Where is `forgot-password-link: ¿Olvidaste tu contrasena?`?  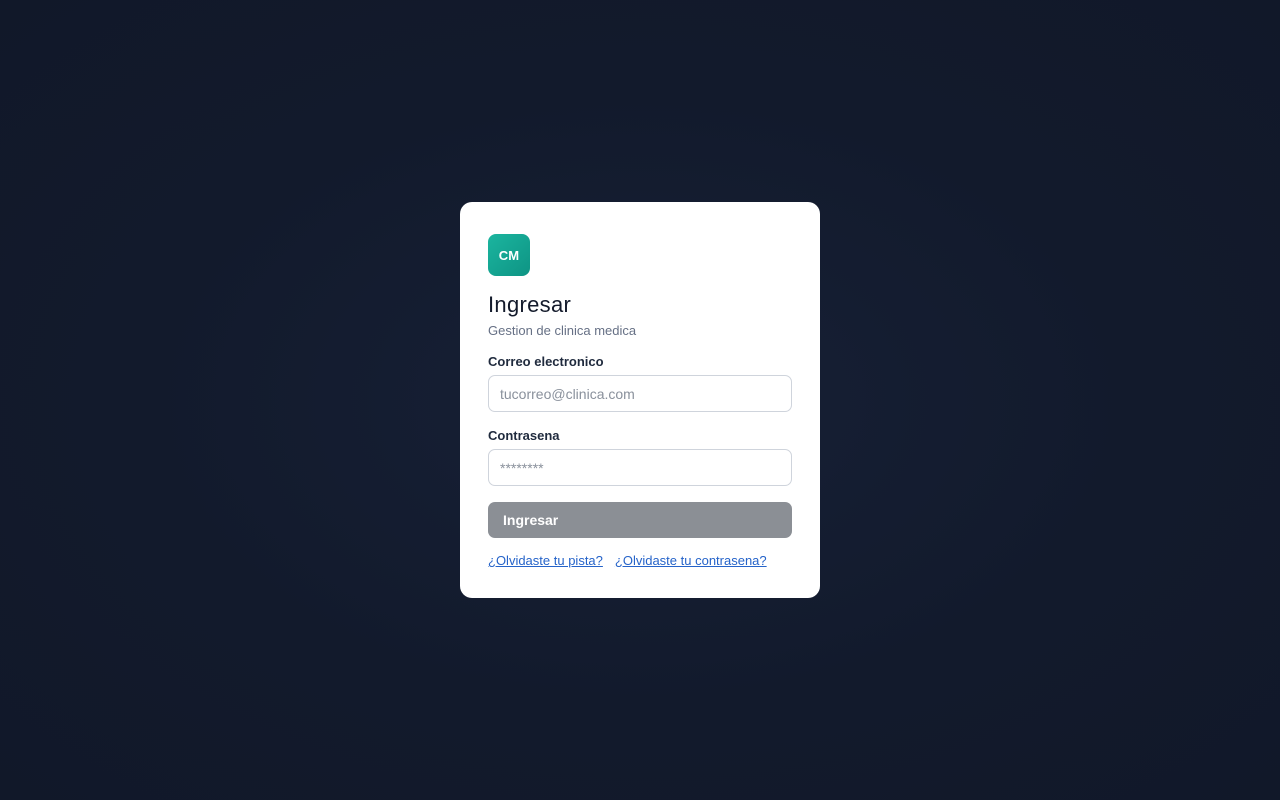 forgot-password-link: ¿Olvidaste tu contrasena? is located at coordinates (691, 561).